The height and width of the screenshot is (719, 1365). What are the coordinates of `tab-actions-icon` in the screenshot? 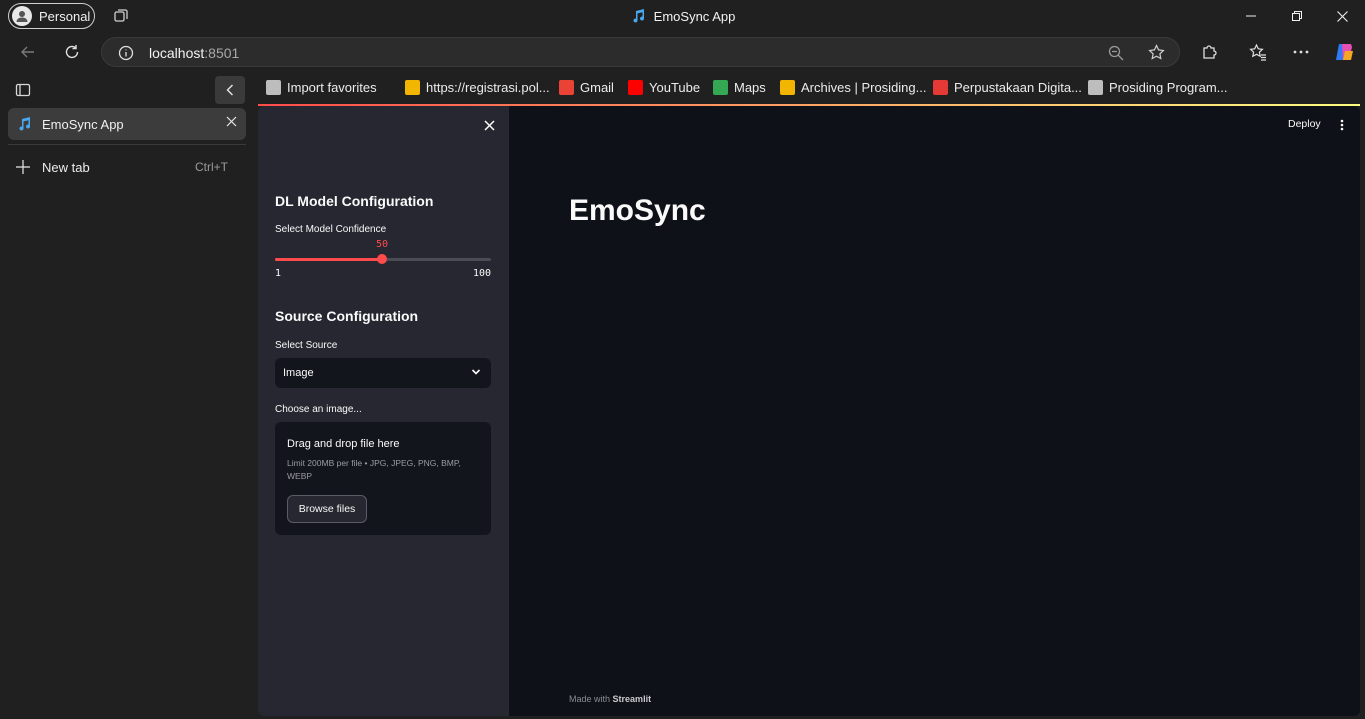 It's located at (23, 92).